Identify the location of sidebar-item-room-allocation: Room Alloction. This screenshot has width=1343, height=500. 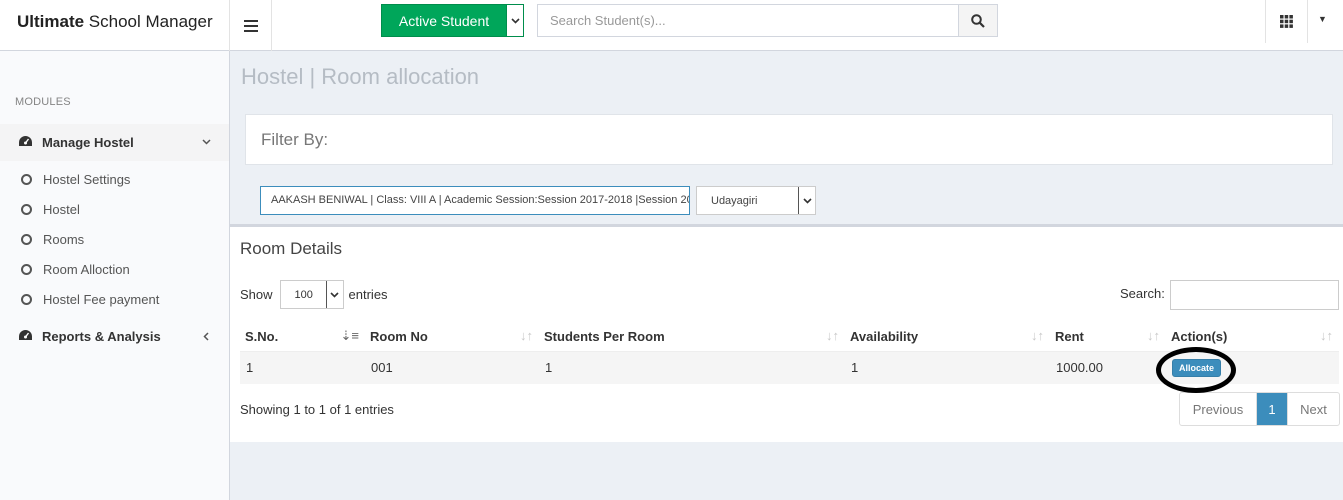
(114, 269).